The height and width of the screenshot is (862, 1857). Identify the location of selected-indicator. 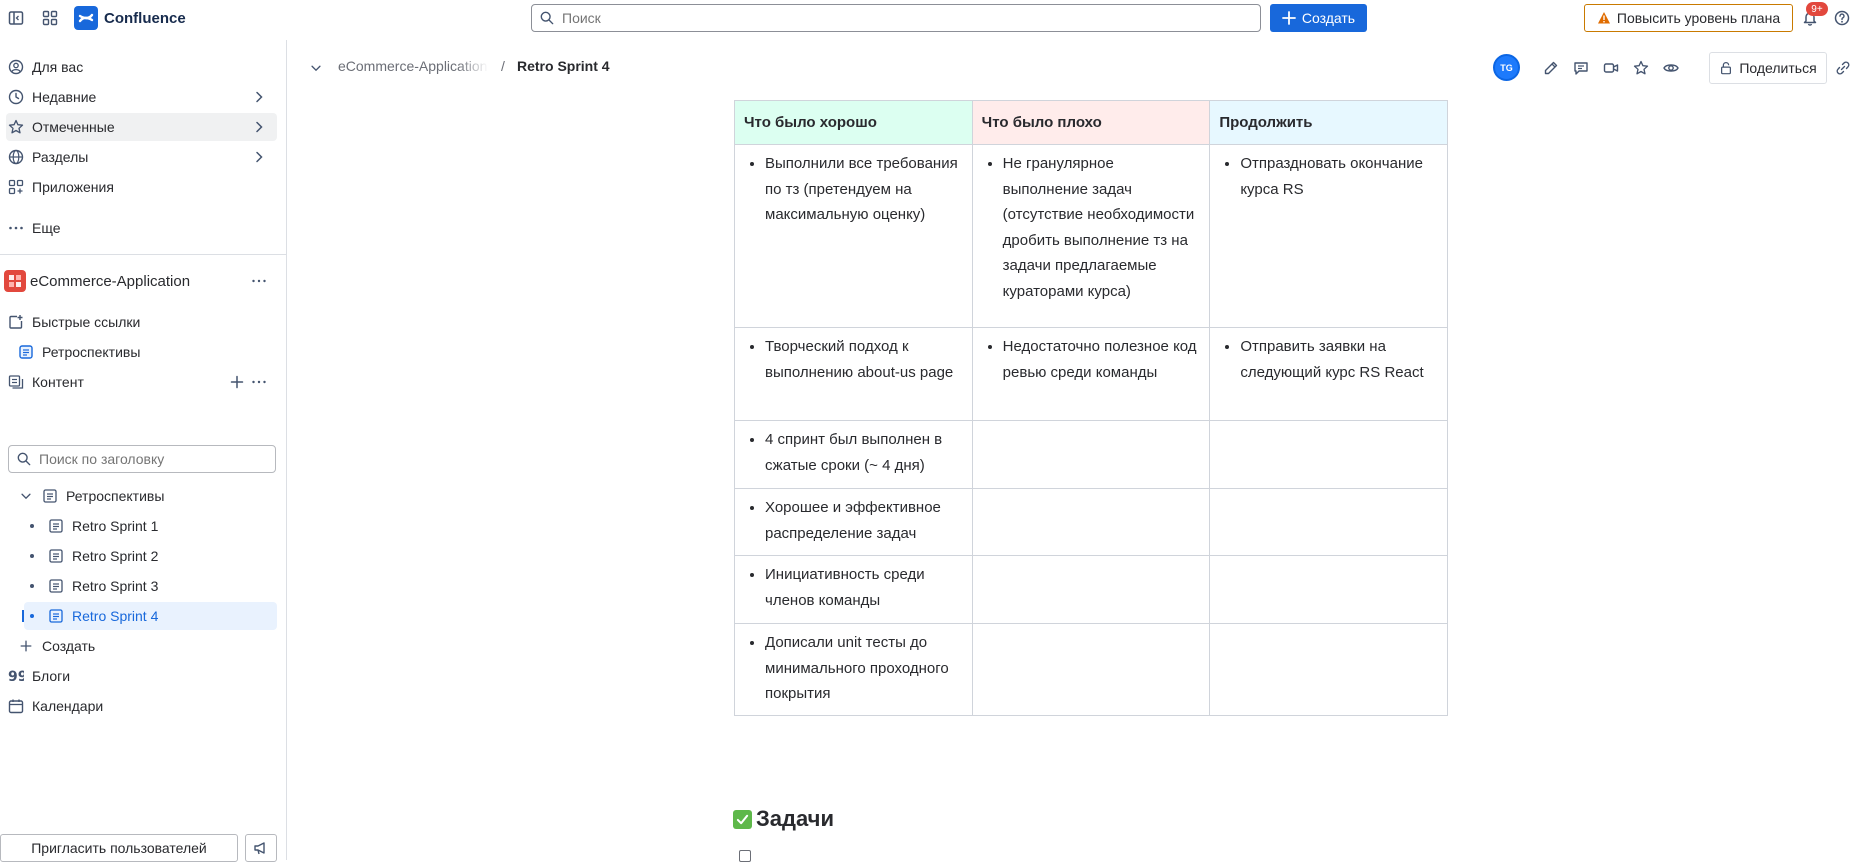
(23, 616).